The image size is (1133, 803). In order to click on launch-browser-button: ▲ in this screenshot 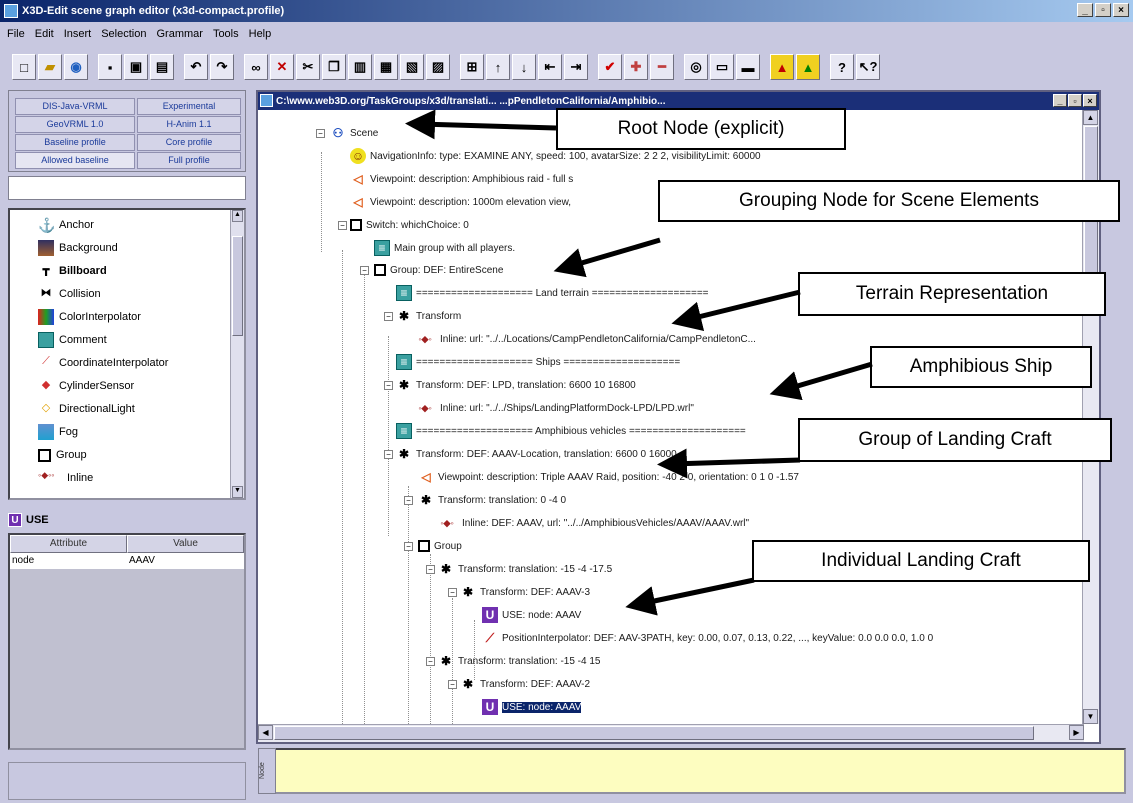, I will do `click(782, 67)`.